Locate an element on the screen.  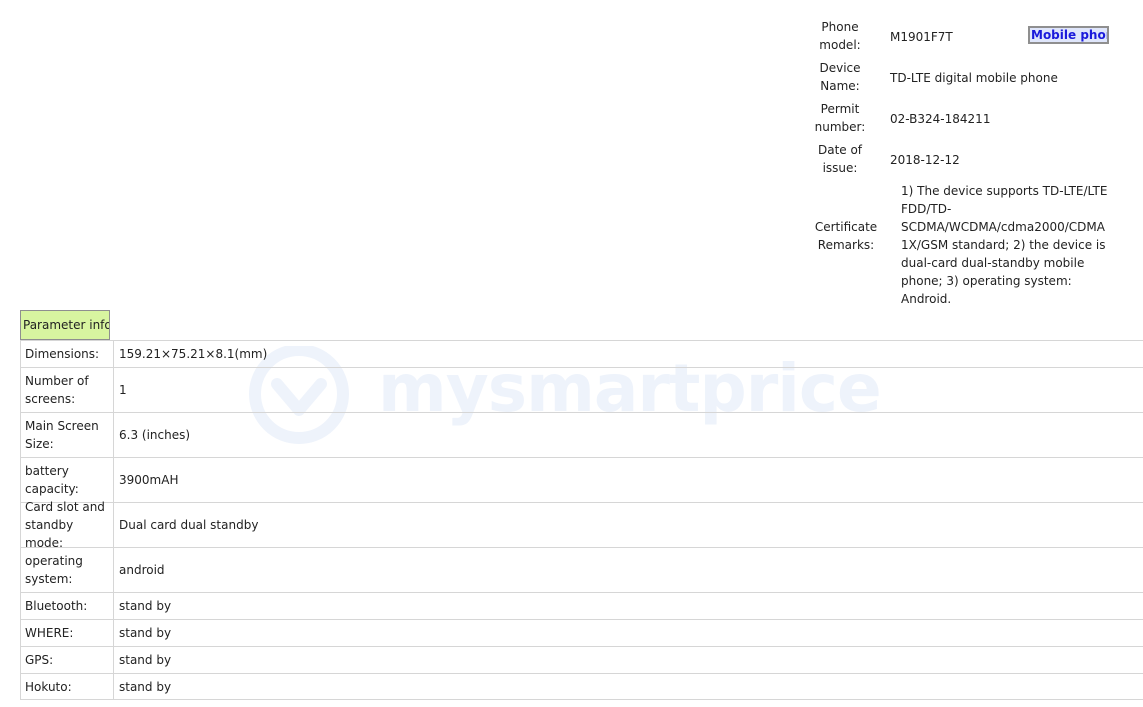
row-label: Number of screens: is located at coordinates (67, 390).